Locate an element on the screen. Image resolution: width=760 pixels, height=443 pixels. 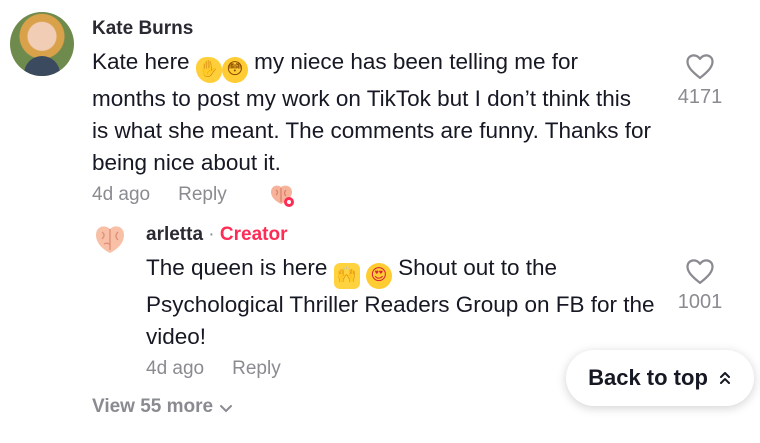
reply-text-start: The queen is here is located at coordinates (240, 267).